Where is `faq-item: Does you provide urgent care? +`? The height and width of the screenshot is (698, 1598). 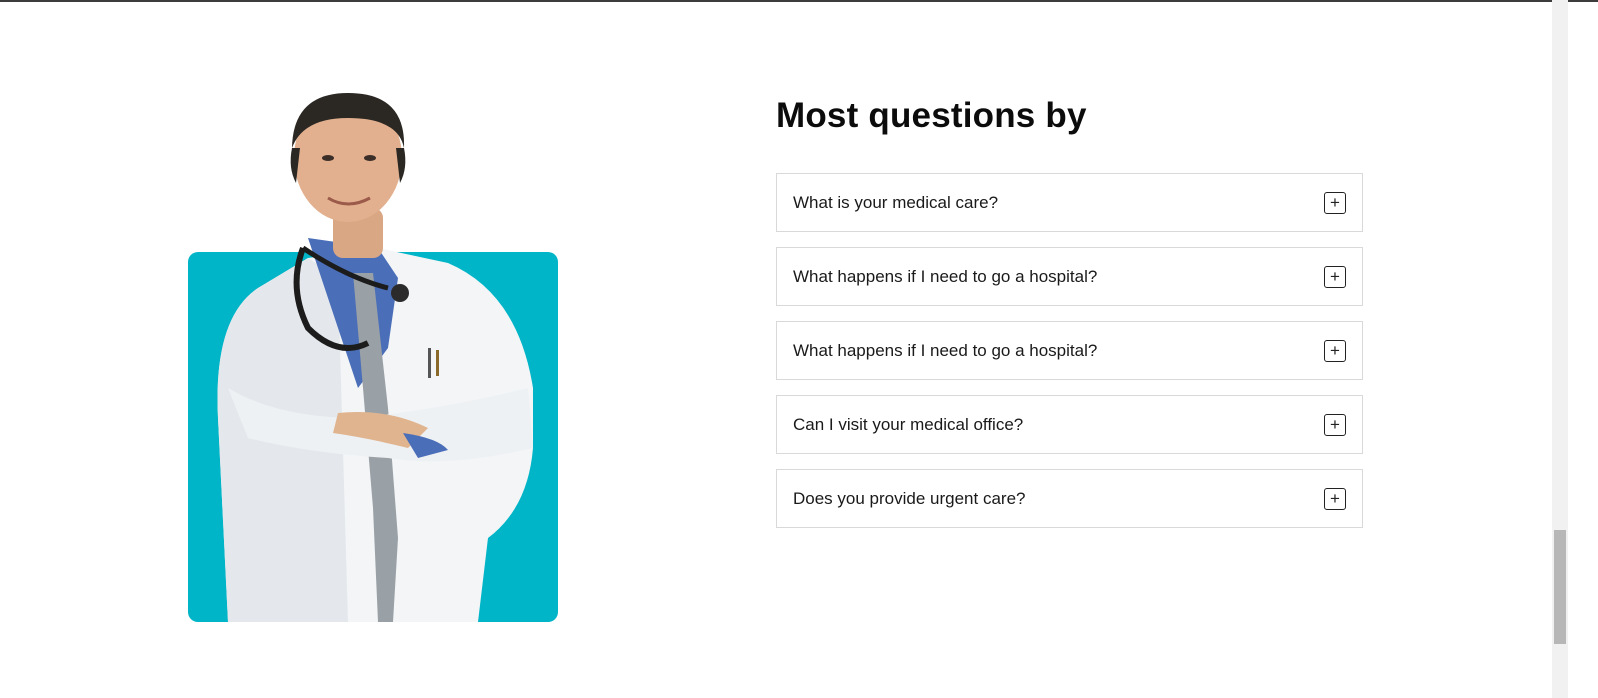
faq-item: Does you provide urgent care? + is located at coordinates (1069, 498).